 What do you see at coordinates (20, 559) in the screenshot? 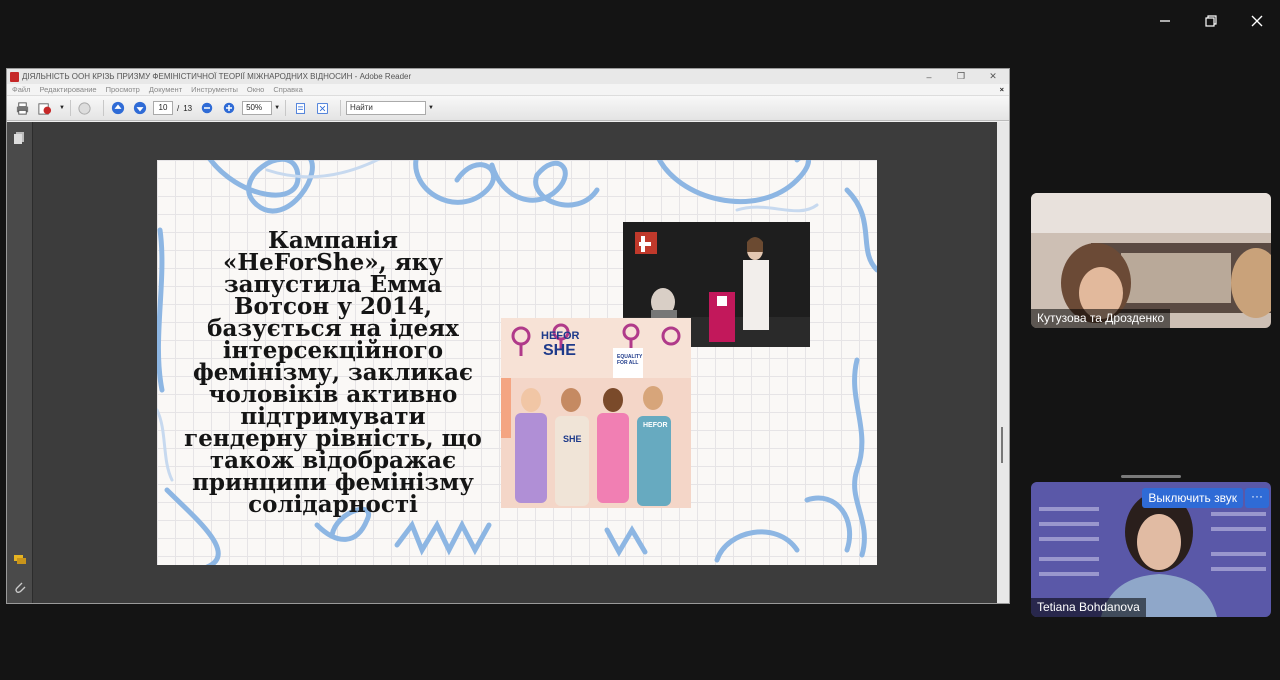
I see `comments-panel-icon` at bounding box center [20, 559].